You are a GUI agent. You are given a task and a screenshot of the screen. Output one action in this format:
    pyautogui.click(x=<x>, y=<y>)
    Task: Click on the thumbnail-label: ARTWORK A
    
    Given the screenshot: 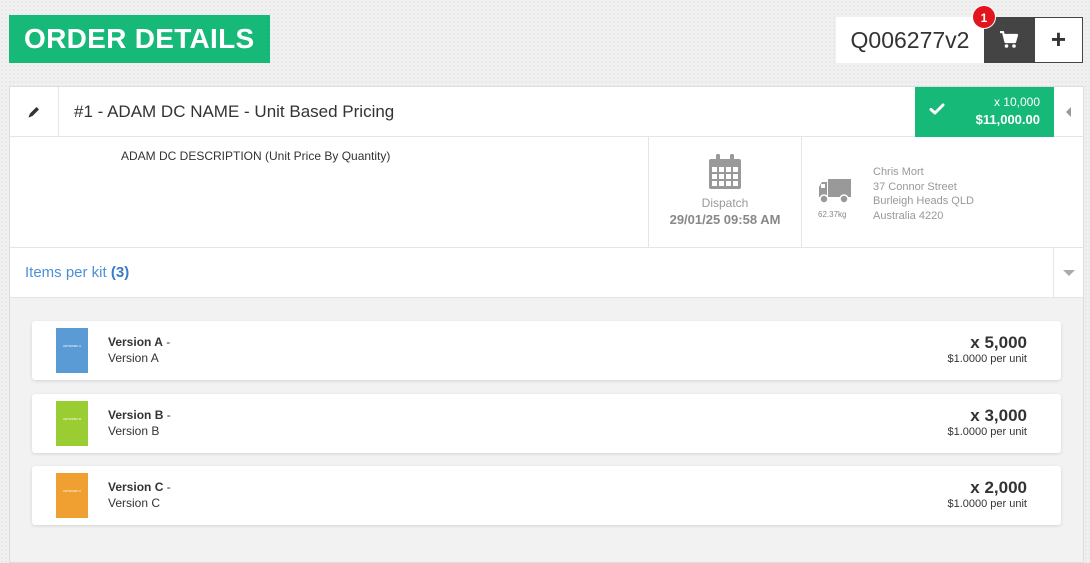 What is the action you would take?
    pyautogui.click(x=72, y=346)
    